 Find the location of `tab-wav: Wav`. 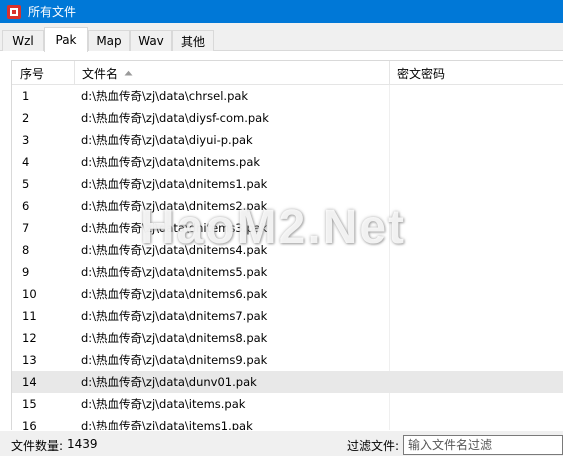

tab-wav: Wav is located at coordinates (151, 40).